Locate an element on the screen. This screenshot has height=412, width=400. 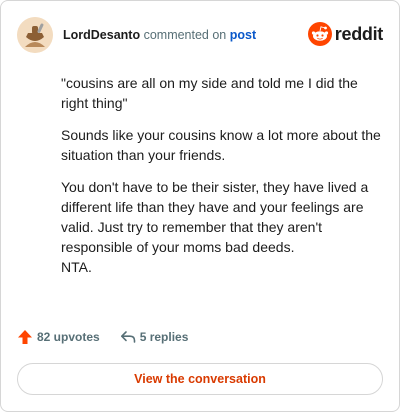
upvote-count: 82 upvotes is located at coordinates (68, 337).